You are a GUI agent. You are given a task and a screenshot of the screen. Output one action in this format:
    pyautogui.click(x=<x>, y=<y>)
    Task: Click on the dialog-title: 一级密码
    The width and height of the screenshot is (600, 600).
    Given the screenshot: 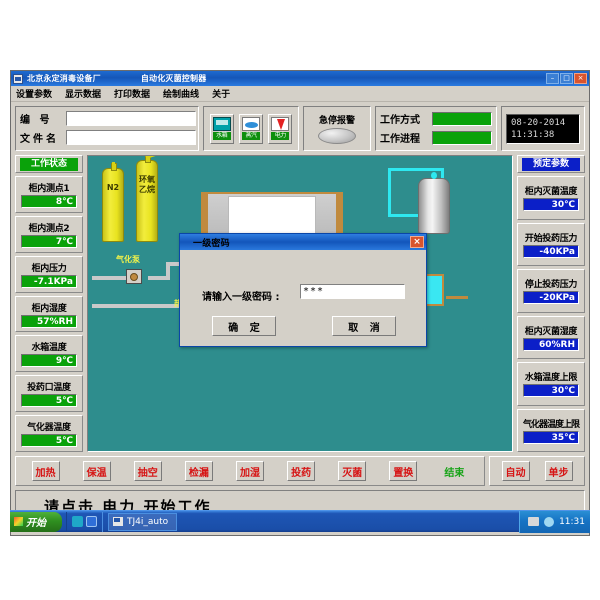 What is the action you would take?
    pyautogui.click(x=211, y=243)
    